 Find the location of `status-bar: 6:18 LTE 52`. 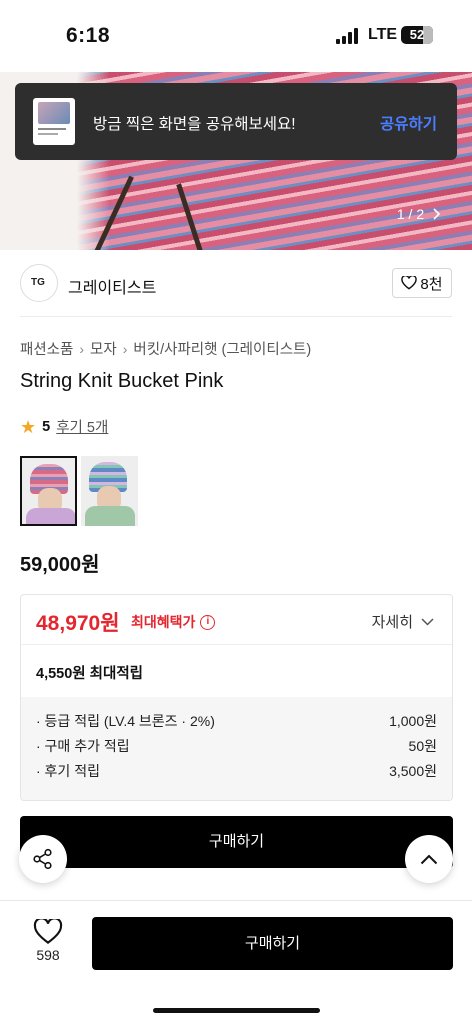

status-bar: 6:18 LTE 52 is located at coordinates (236, 36).